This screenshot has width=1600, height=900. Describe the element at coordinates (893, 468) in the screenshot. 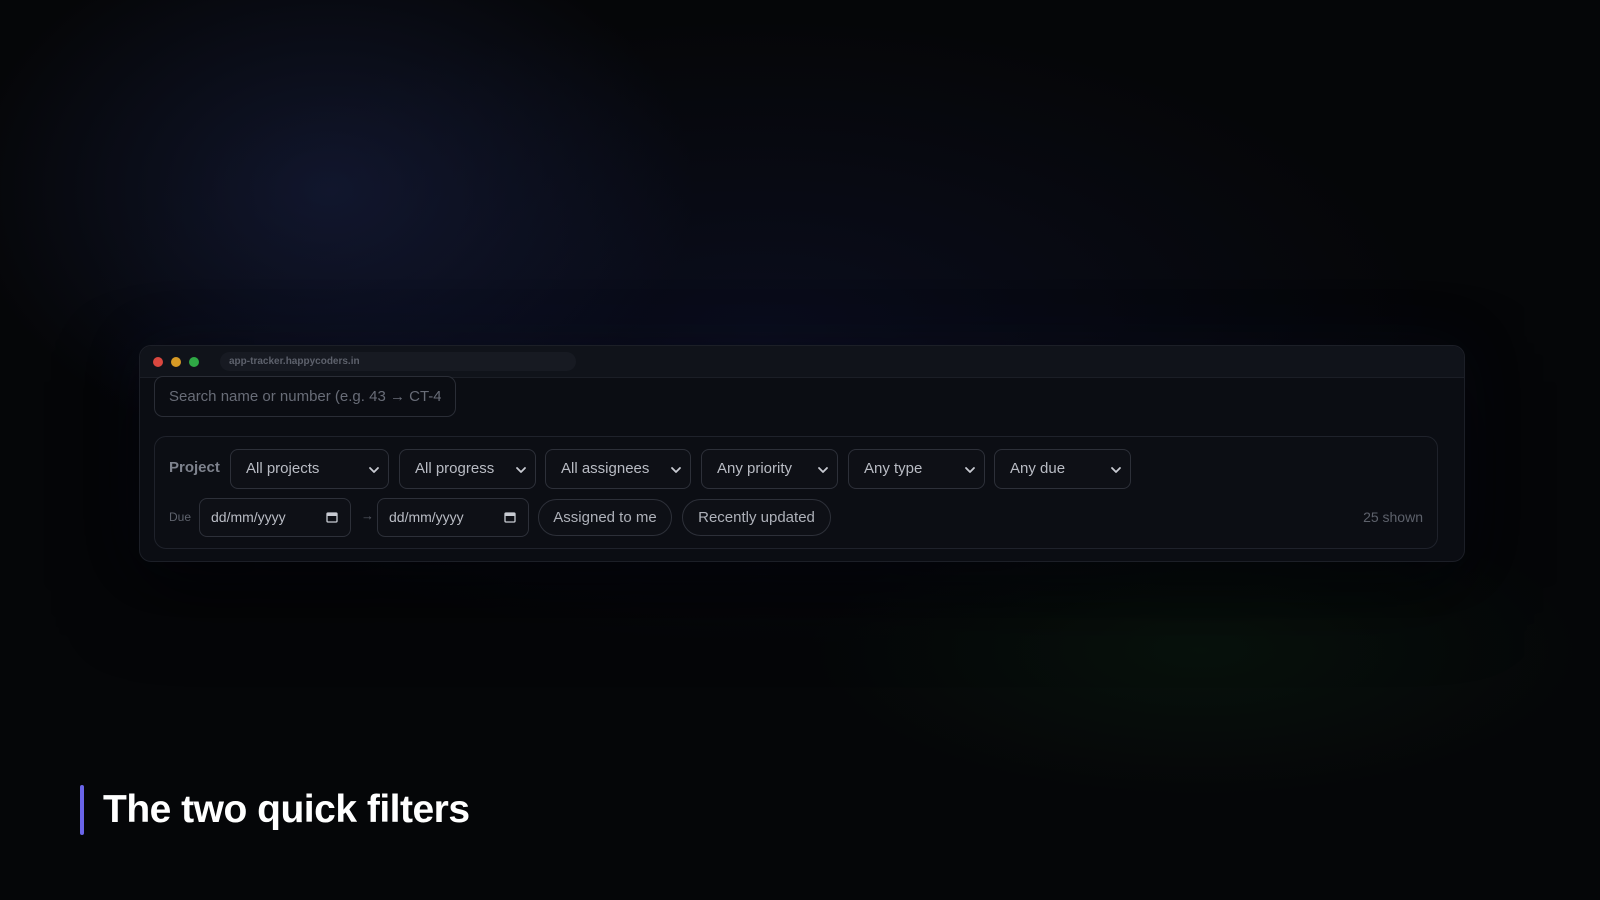

I see `type-select-value: Any type` at that location.